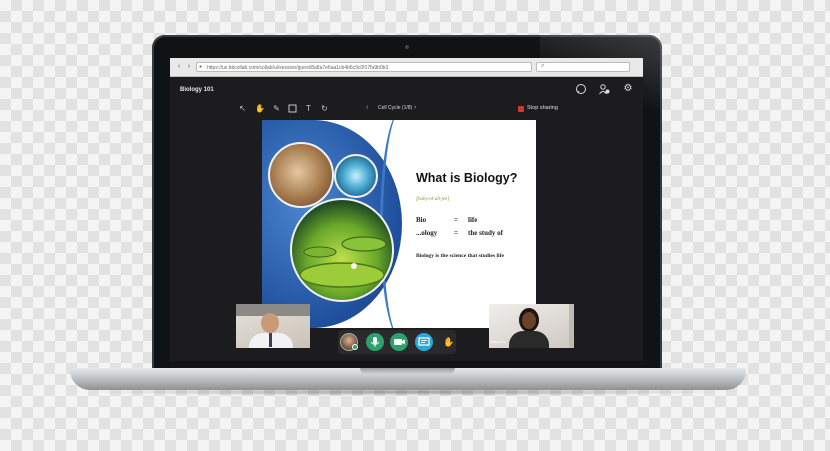  What do you see at coordinates (543, 66) in the screenshot?
I see `search-icon: ⌕` at bounding box center [543, 66].